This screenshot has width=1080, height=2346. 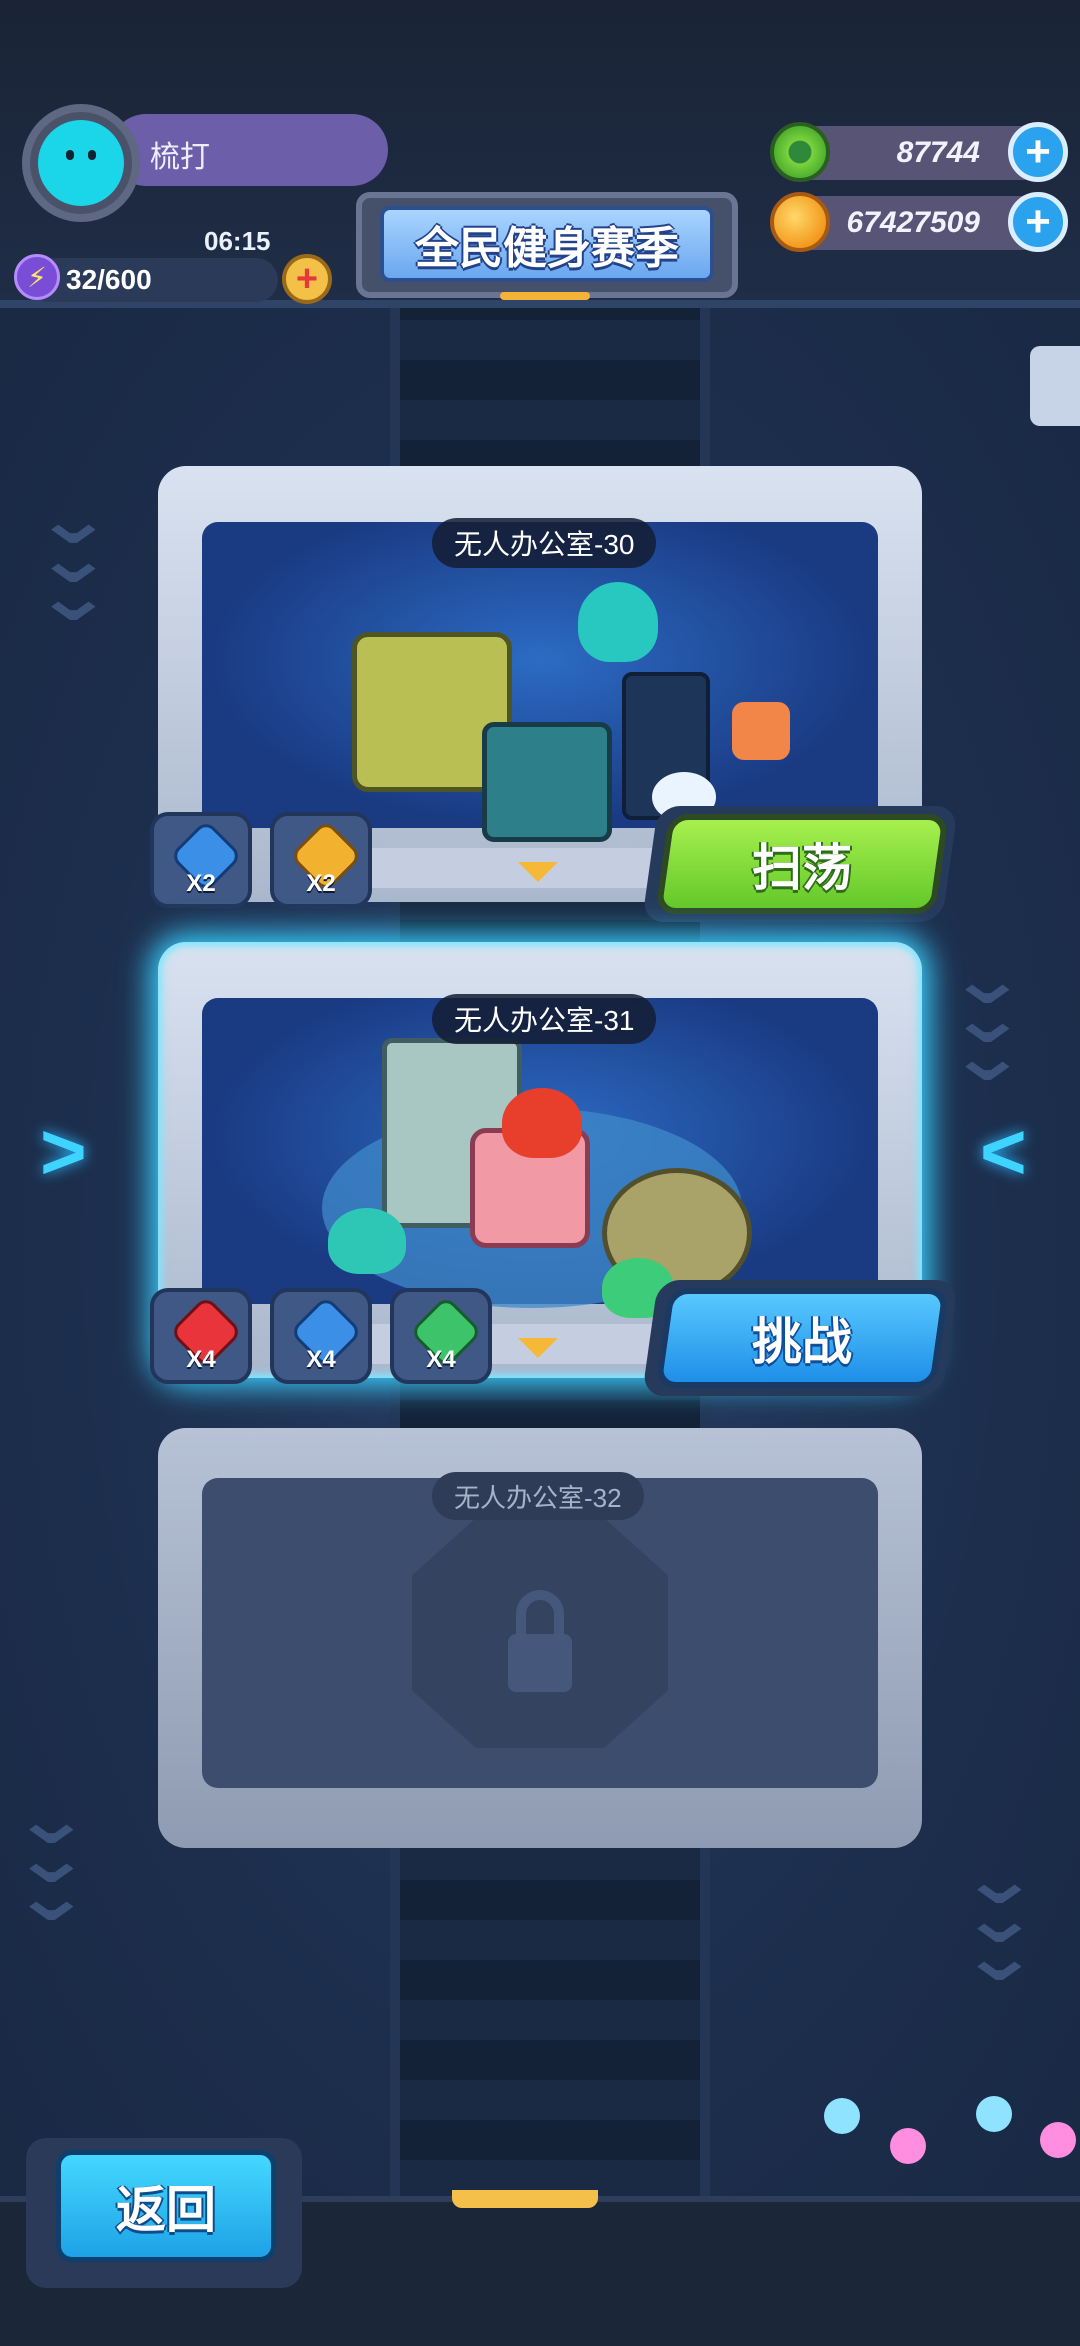 I want to click on energy-count: 32/600, so click(x=109, y=279).